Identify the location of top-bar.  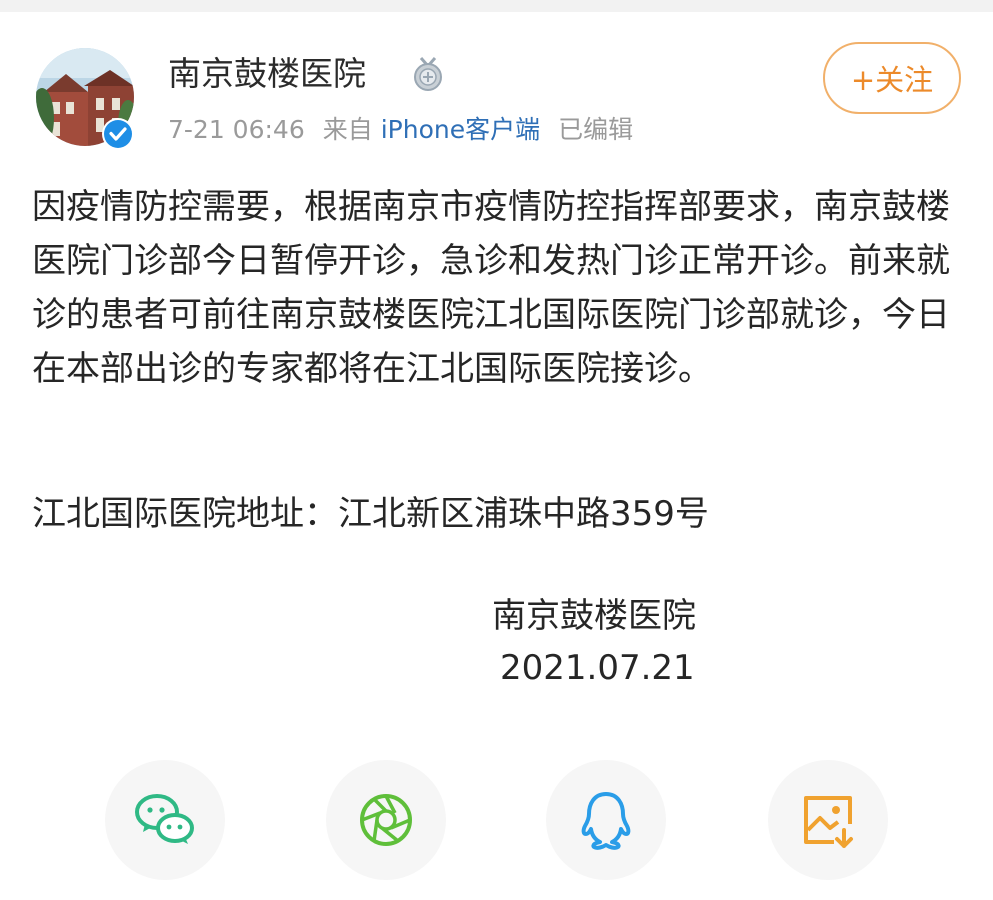
(496, 6).